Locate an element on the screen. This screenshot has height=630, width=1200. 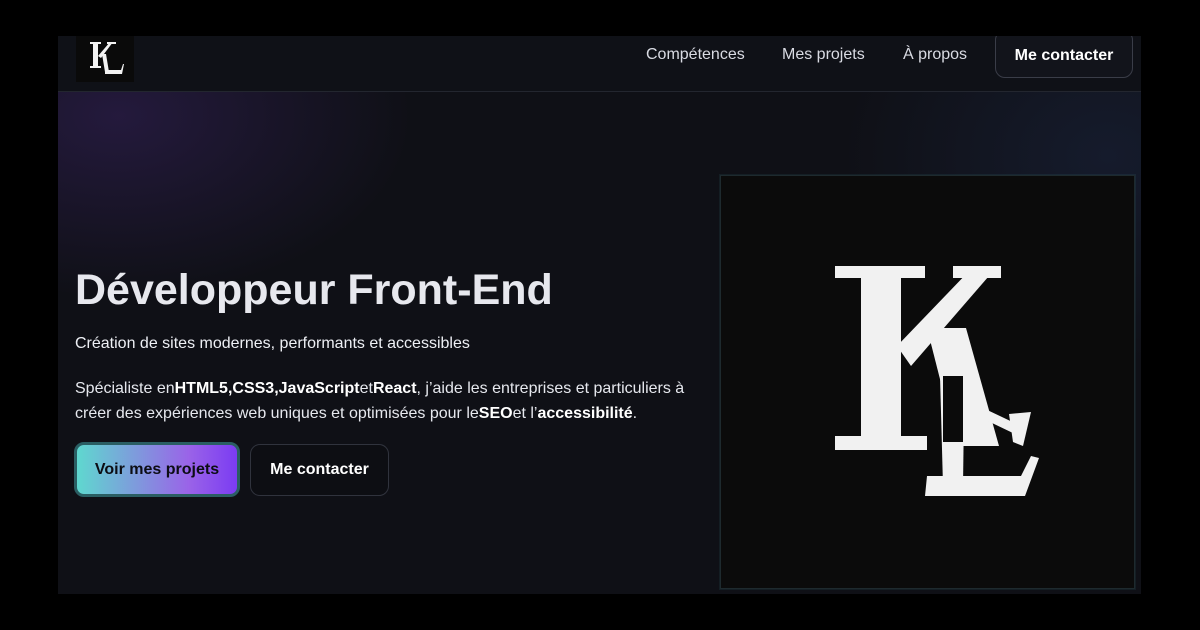
nav-contact-button: Me contacter is located at coordinates (1064, 57).